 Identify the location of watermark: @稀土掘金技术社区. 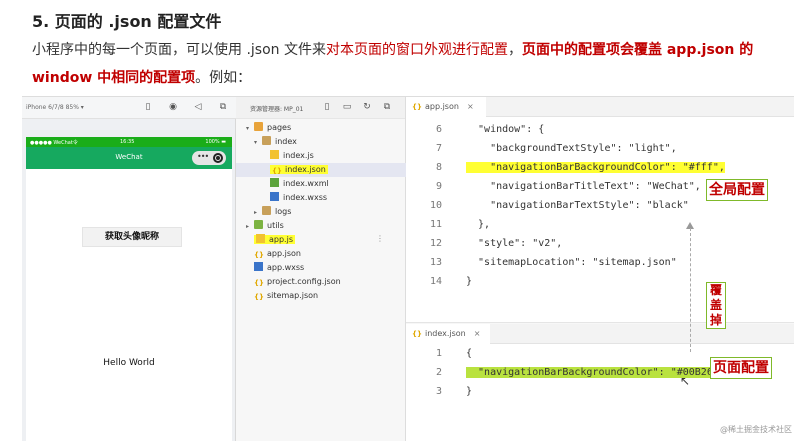
(756, 429).